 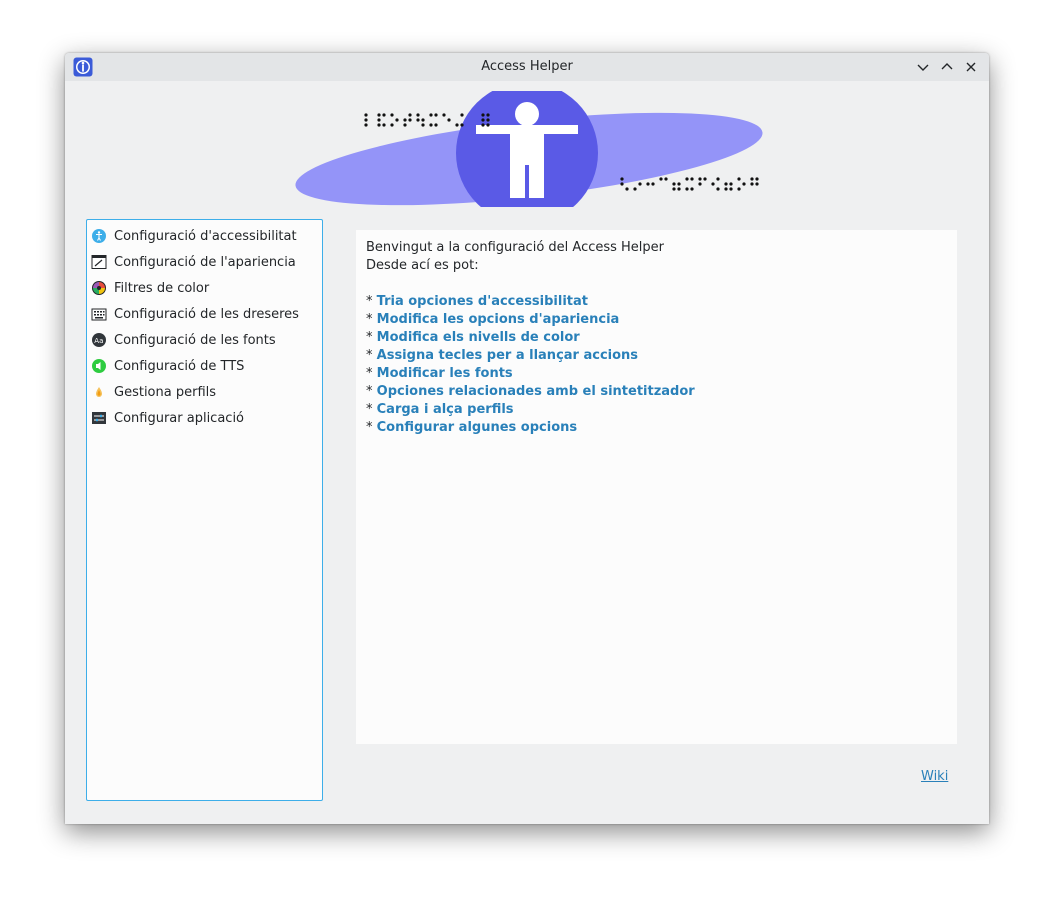 I want to click on keyboard-shortcuts-icon, so click(x=99, y=314).